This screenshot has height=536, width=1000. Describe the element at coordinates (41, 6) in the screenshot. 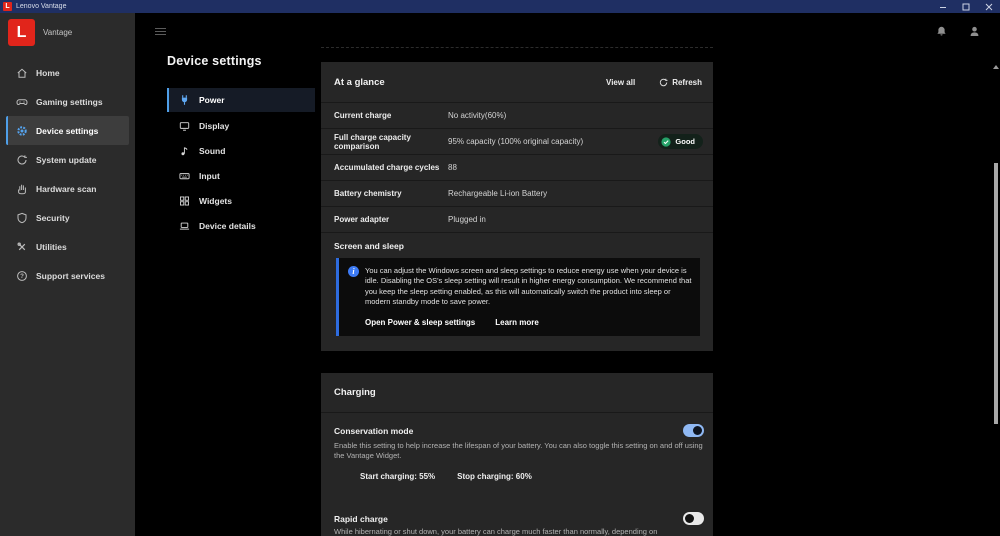

I see `window-title: Lenovo Vantage` at that location.